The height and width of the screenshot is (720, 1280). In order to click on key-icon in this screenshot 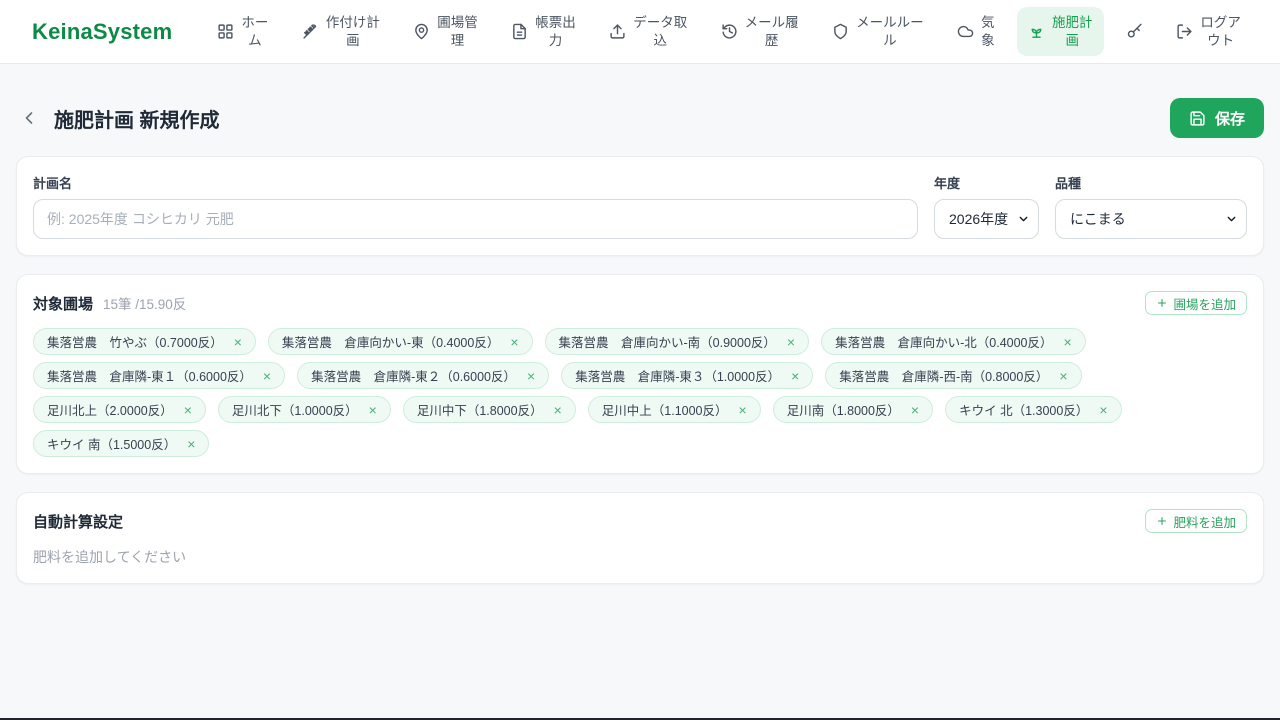, I will do `click(1134, 31)`.